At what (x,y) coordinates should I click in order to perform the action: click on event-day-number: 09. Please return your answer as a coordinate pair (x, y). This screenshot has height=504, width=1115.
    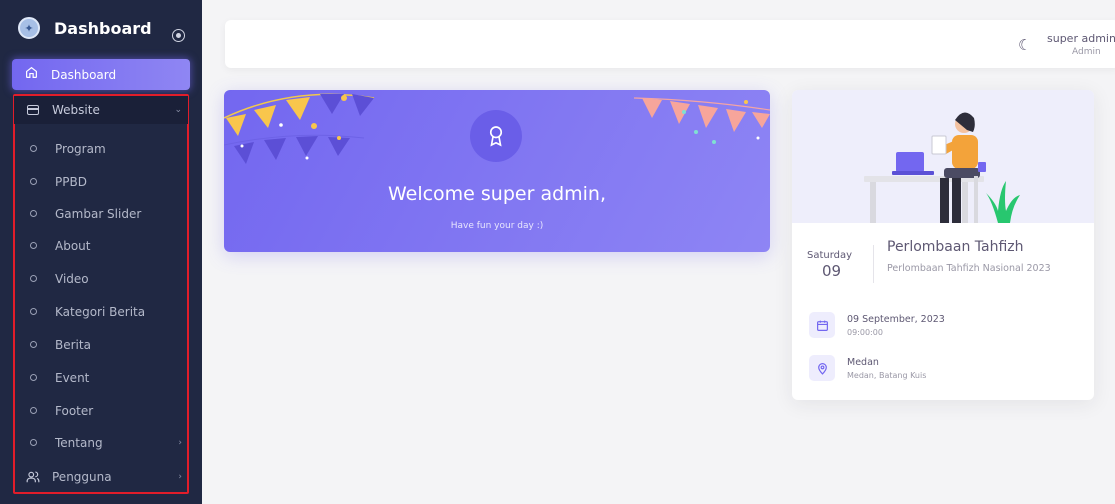
    Looking at the image, I should click on (832, 271).